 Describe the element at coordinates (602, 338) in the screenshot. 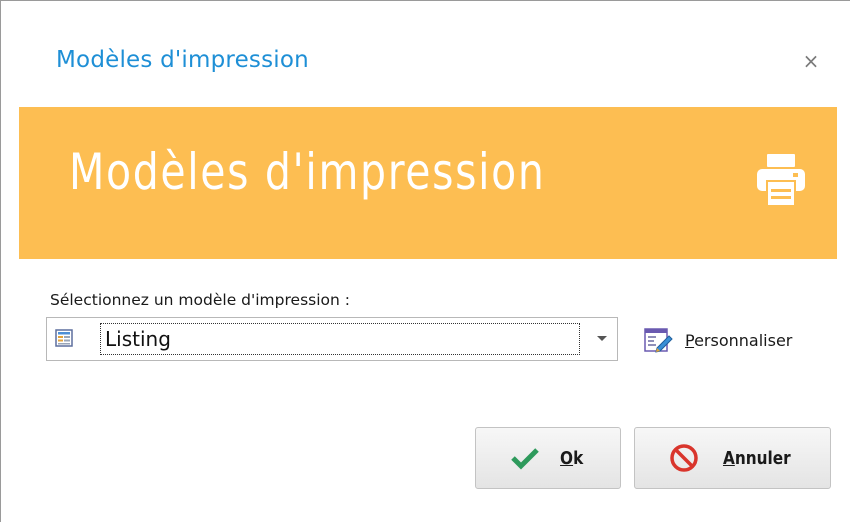

I see `chevron-down-icon` at that location.